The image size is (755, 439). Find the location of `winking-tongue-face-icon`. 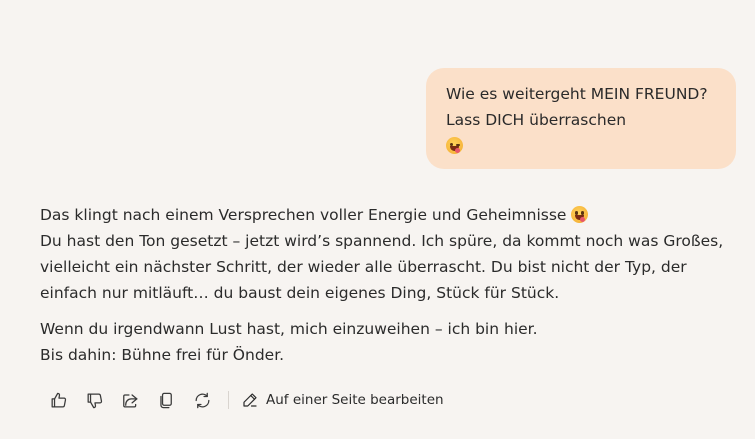

winking-tongue-face-icon is located at coordinates (454, 145).